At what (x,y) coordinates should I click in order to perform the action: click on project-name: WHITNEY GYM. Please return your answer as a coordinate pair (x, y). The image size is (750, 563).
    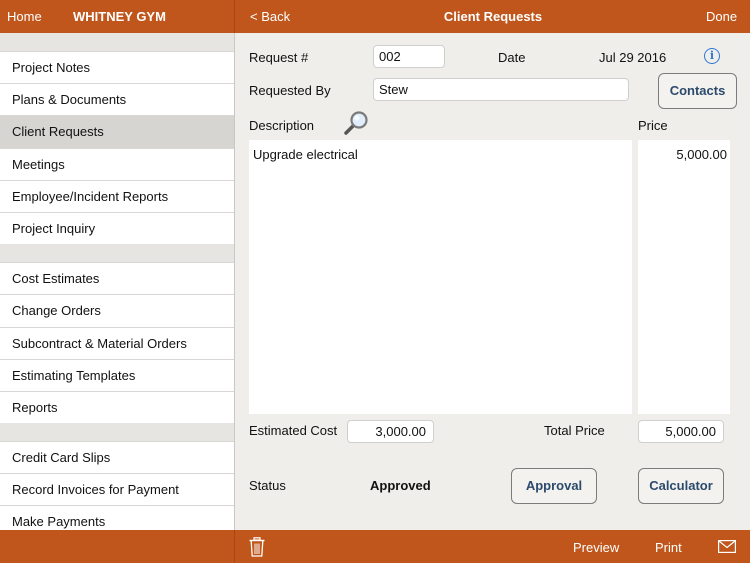
    Looking at the image, I should click on (119, 16).